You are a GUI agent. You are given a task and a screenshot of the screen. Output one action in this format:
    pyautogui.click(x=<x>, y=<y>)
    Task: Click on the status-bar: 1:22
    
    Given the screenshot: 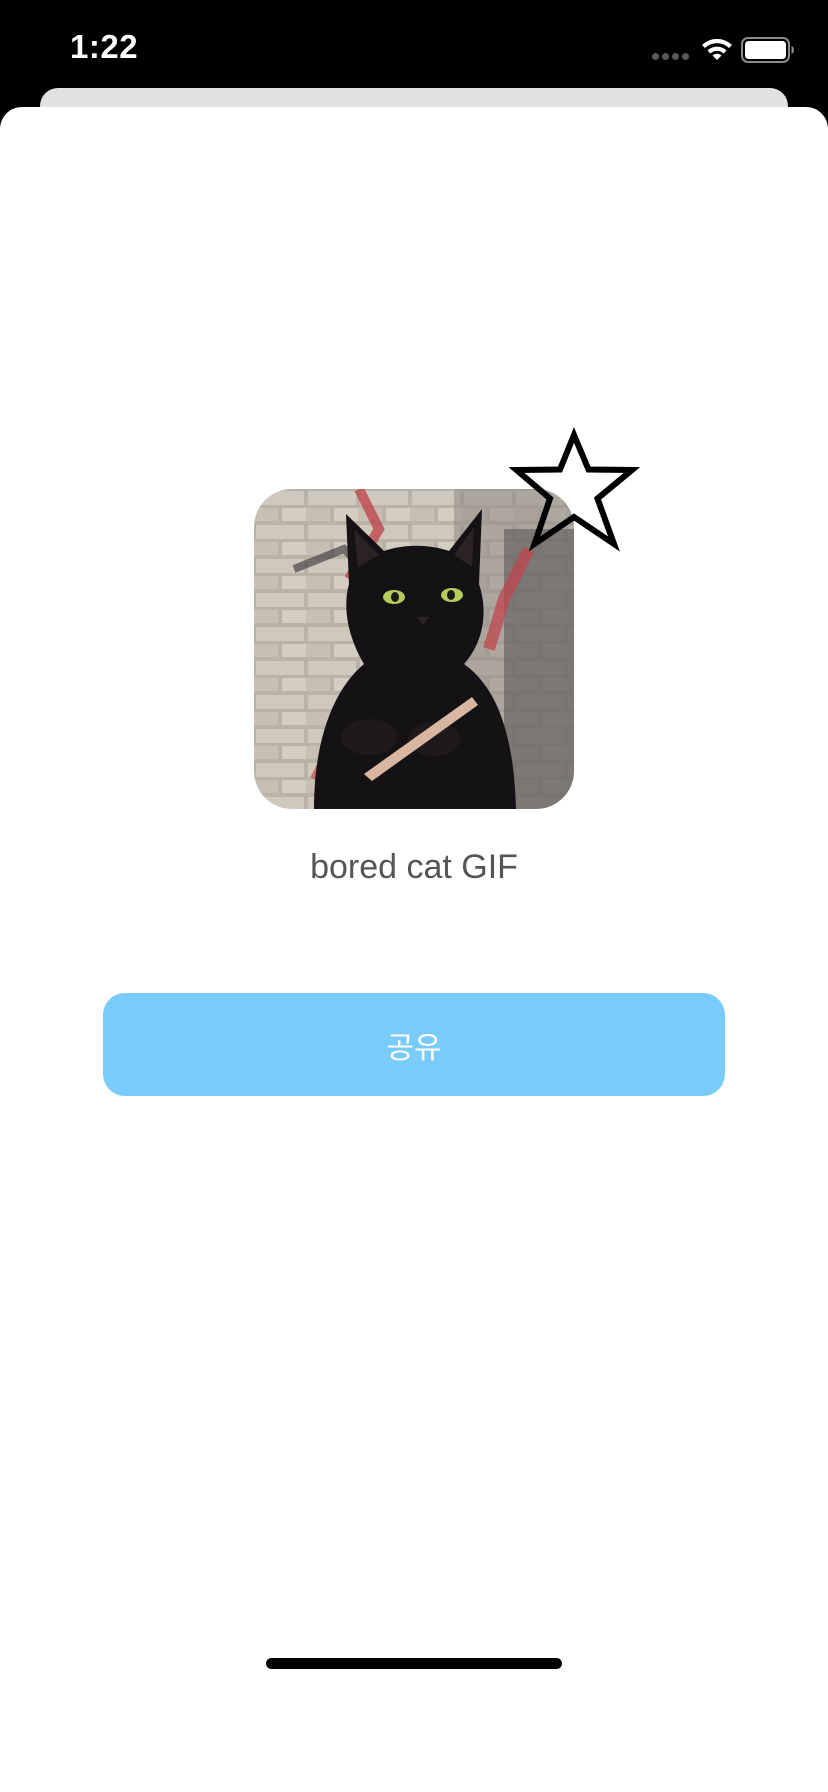 What is the action you would take?
    pyautogui.click(x=414, y=50)
    